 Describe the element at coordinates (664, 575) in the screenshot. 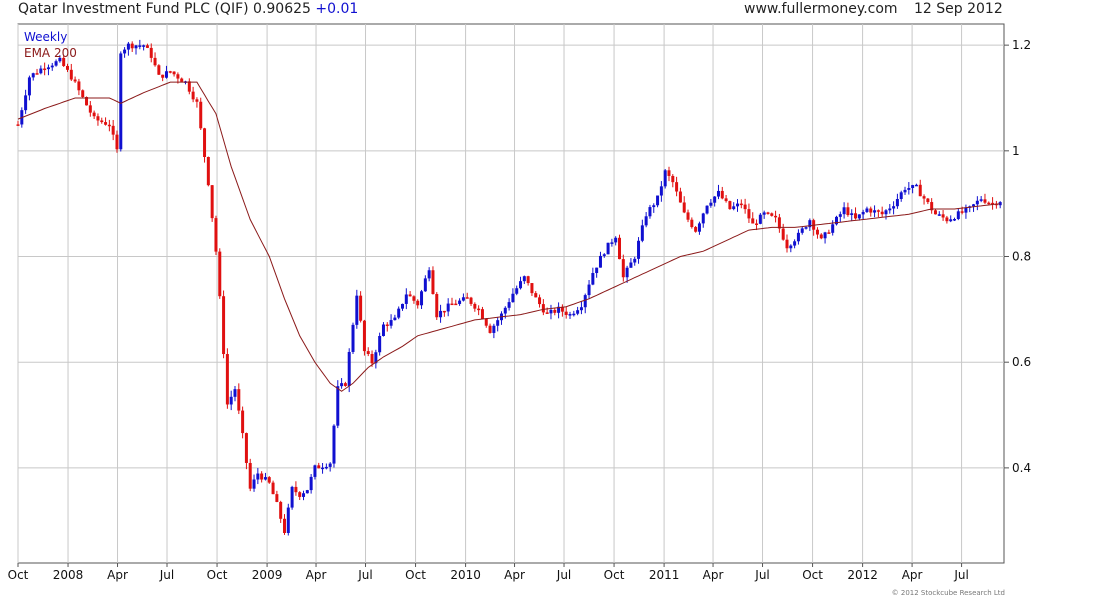

I see `x-tick-label: 2011` at that location.